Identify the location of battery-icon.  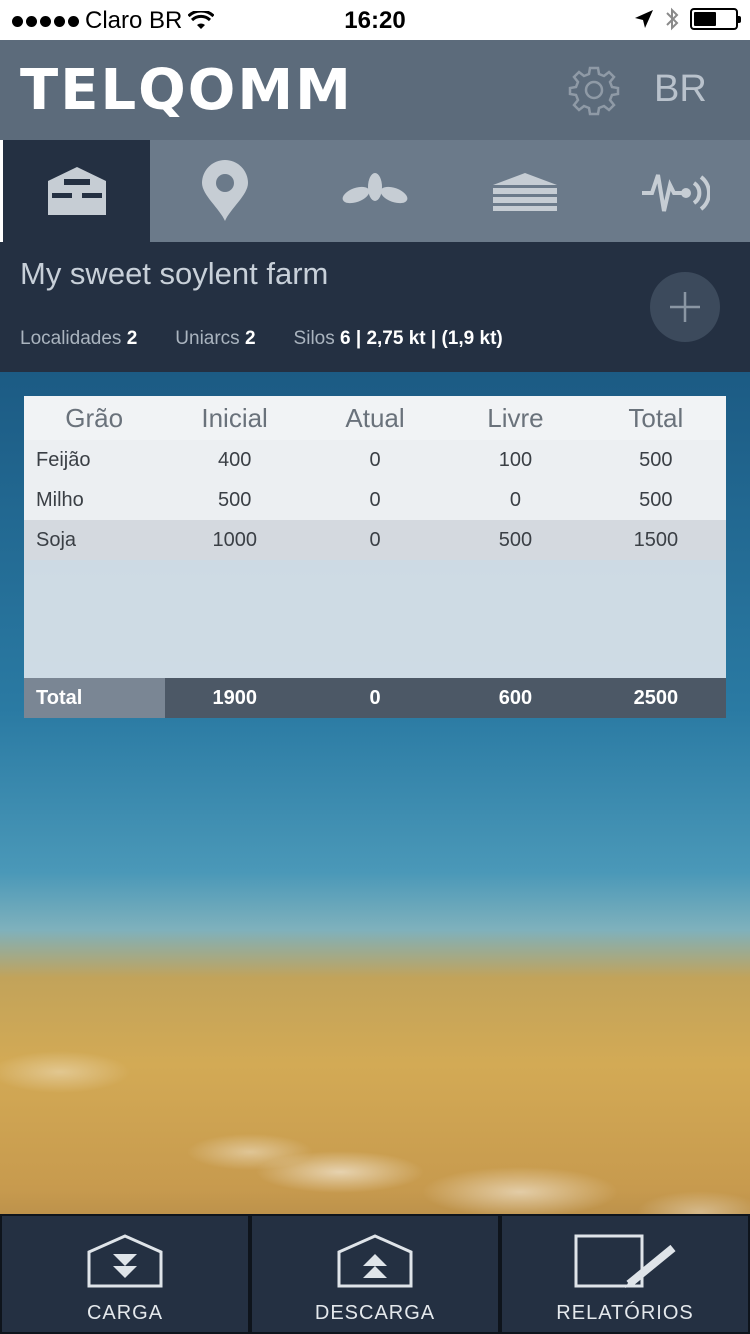
(715, 19).